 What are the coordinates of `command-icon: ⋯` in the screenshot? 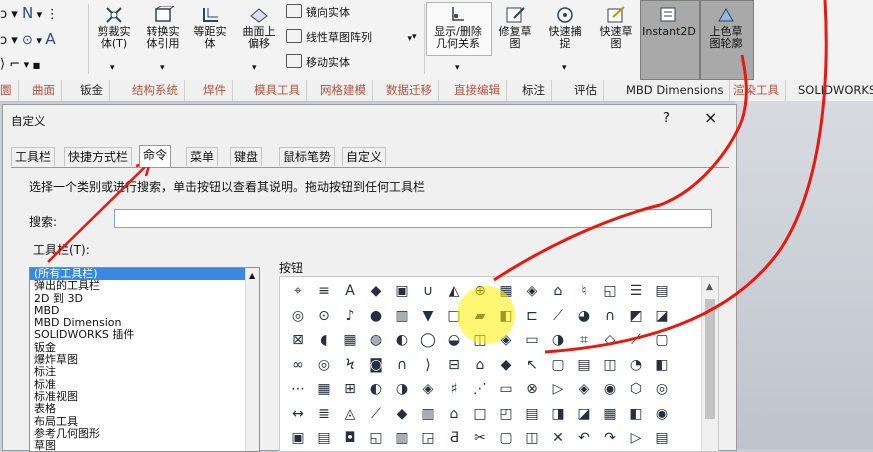 It's located at (298, 389).